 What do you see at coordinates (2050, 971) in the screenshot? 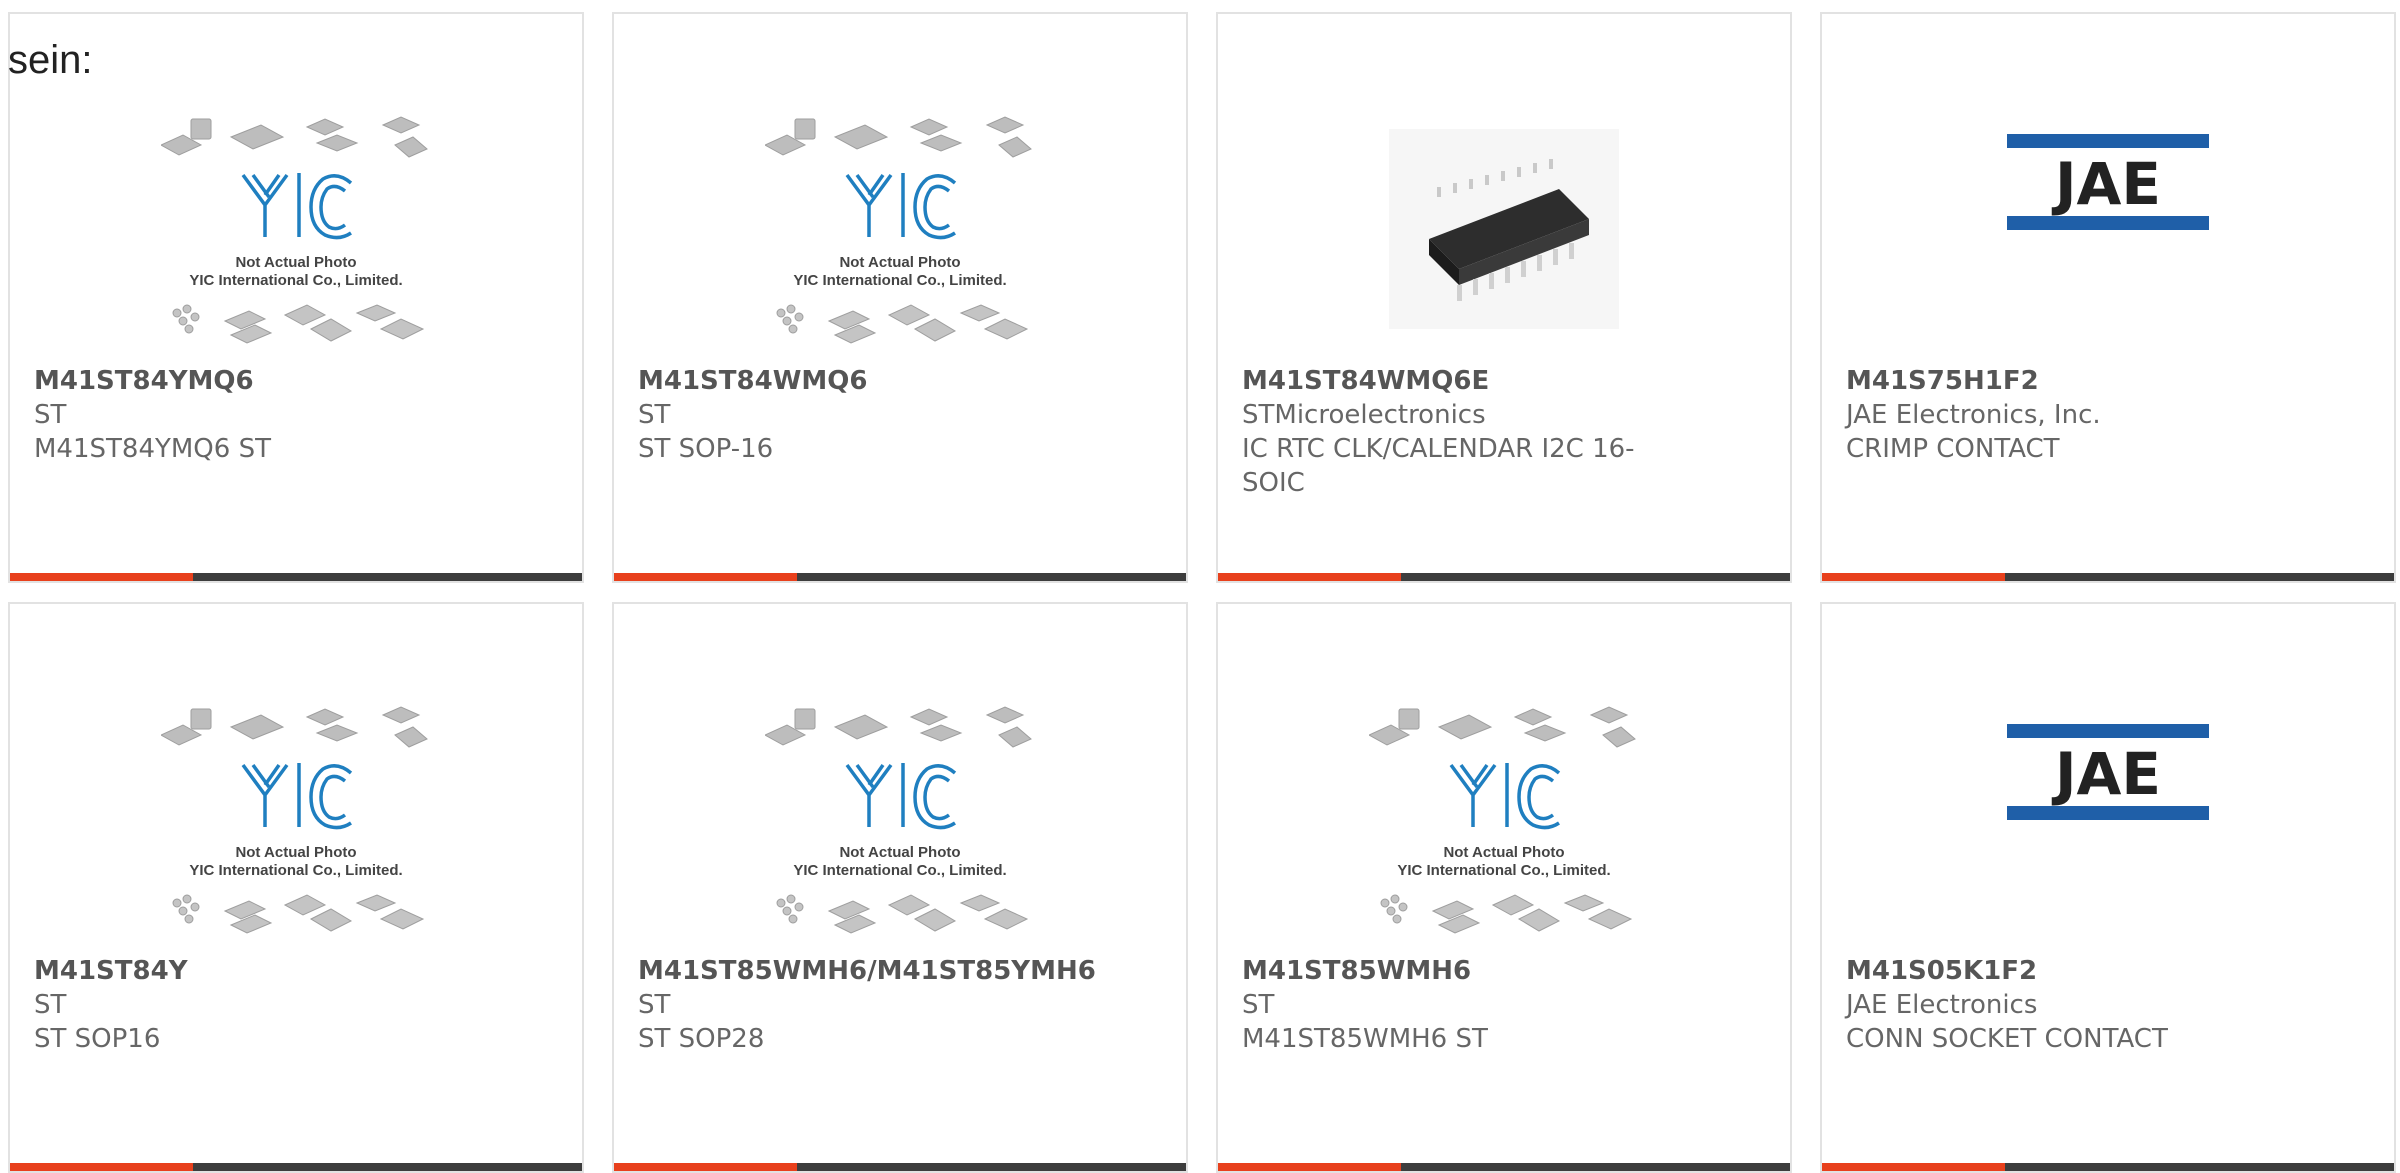
I see `part-number: M41S05K1F2` at bounding box center [2050, 971].